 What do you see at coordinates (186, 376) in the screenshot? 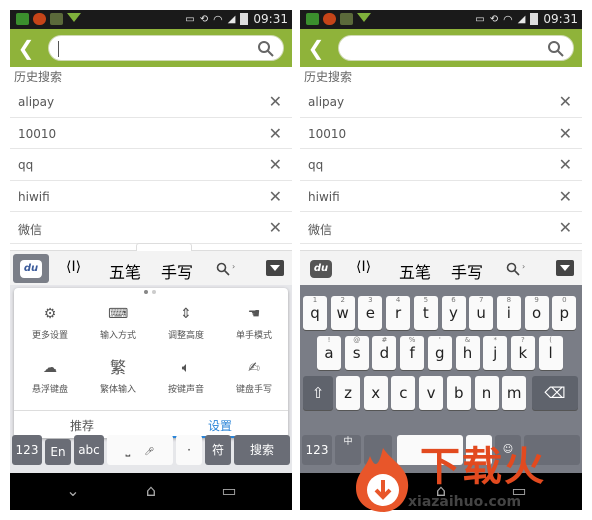
I see `key-sound-button: 🔈︎ 按键声音` at bounding box center [186, 376].